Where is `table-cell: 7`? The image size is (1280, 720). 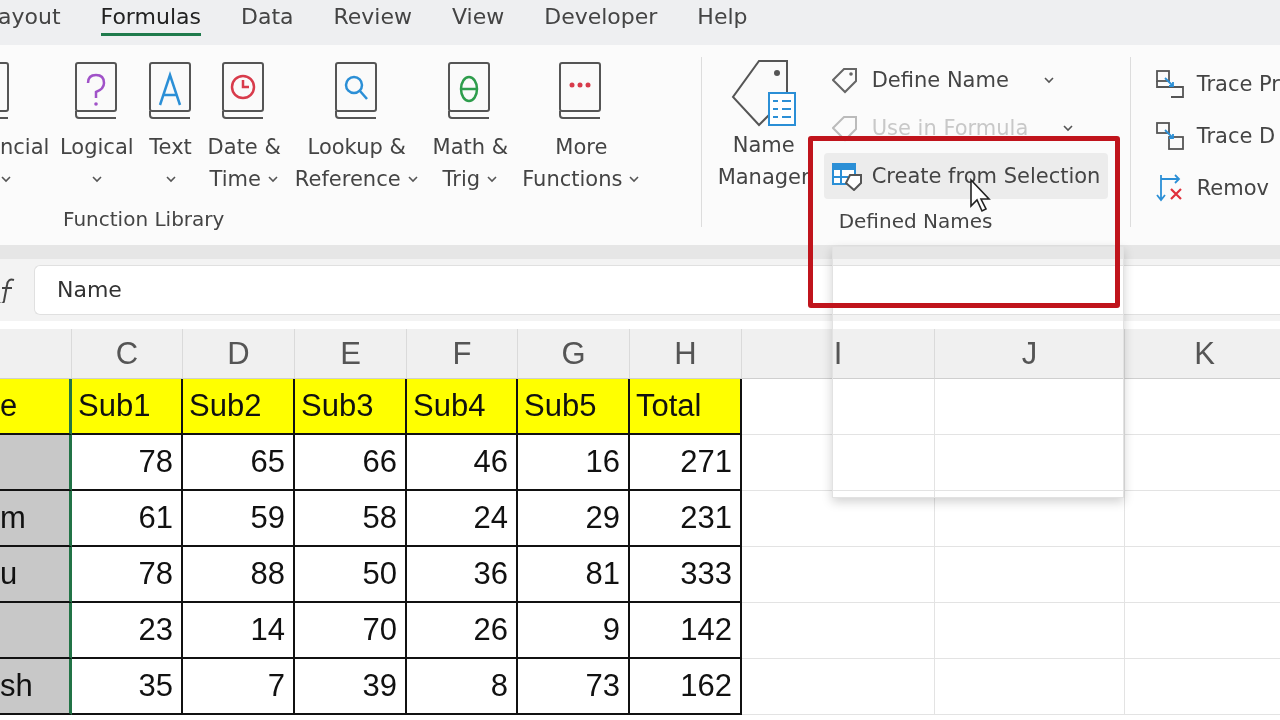
table-cell: 7 is located at coordinates (239, 687).